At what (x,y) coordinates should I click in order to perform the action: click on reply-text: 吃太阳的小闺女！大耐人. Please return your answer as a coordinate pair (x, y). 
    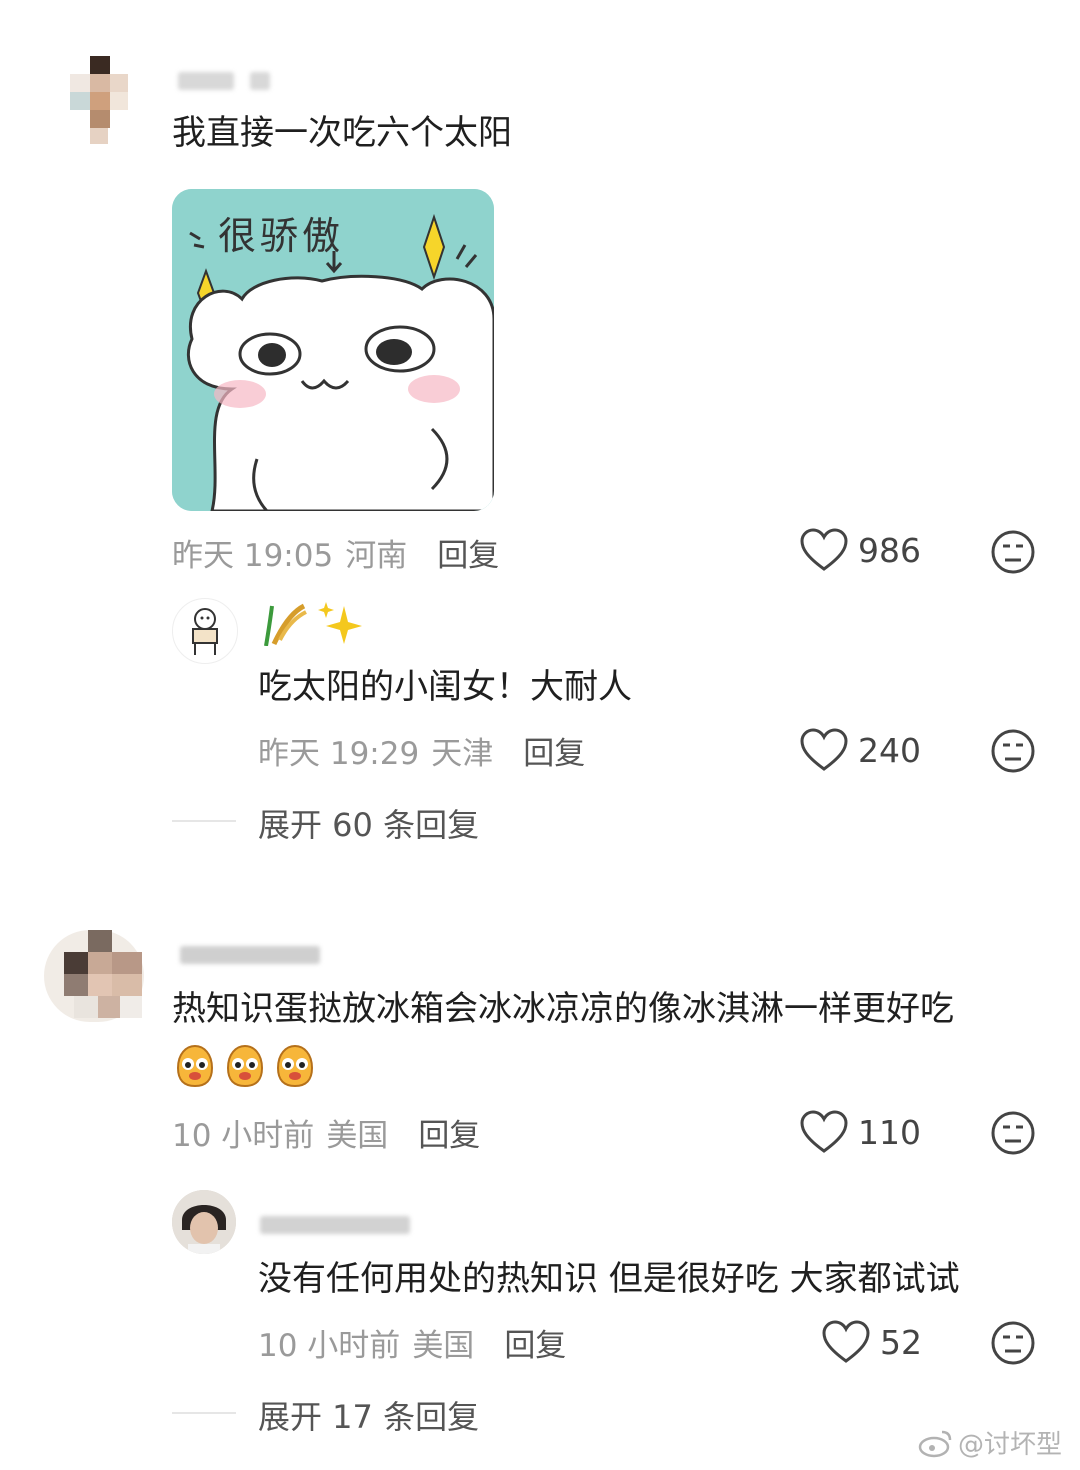
    Looking at the image, I should click on (445, 687).